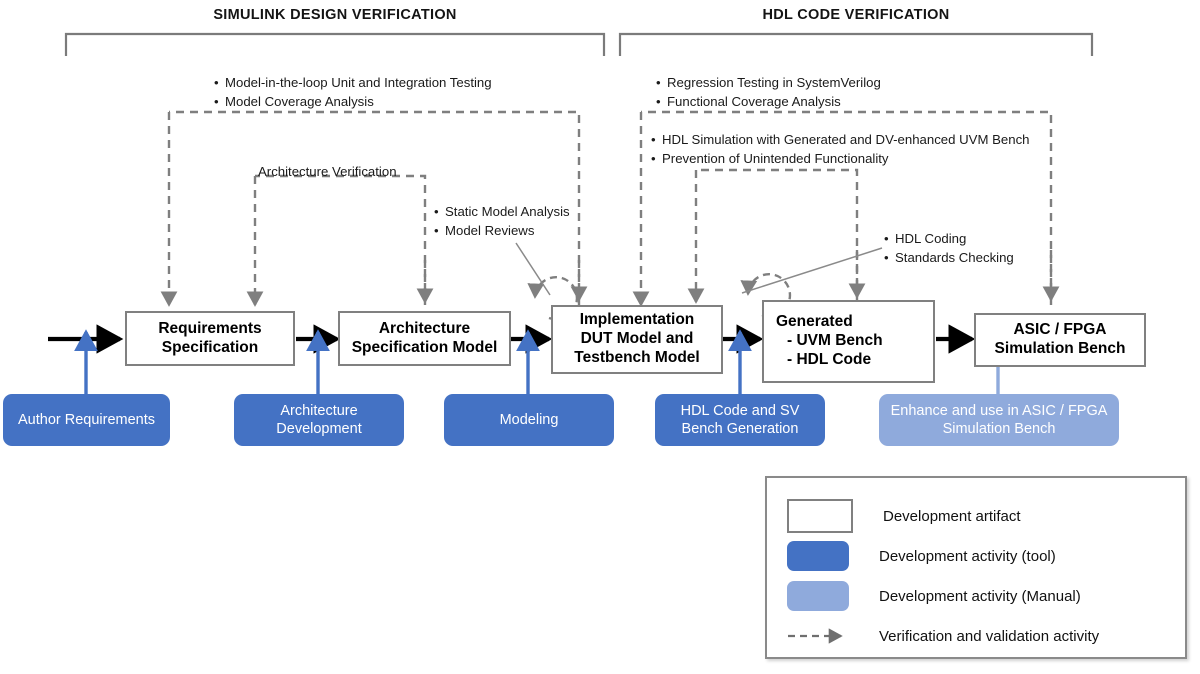  Describe the element at coordinates (856, 15) in the screenshot. I see `phase-title-hdl: HDL Code Verification` at that location.